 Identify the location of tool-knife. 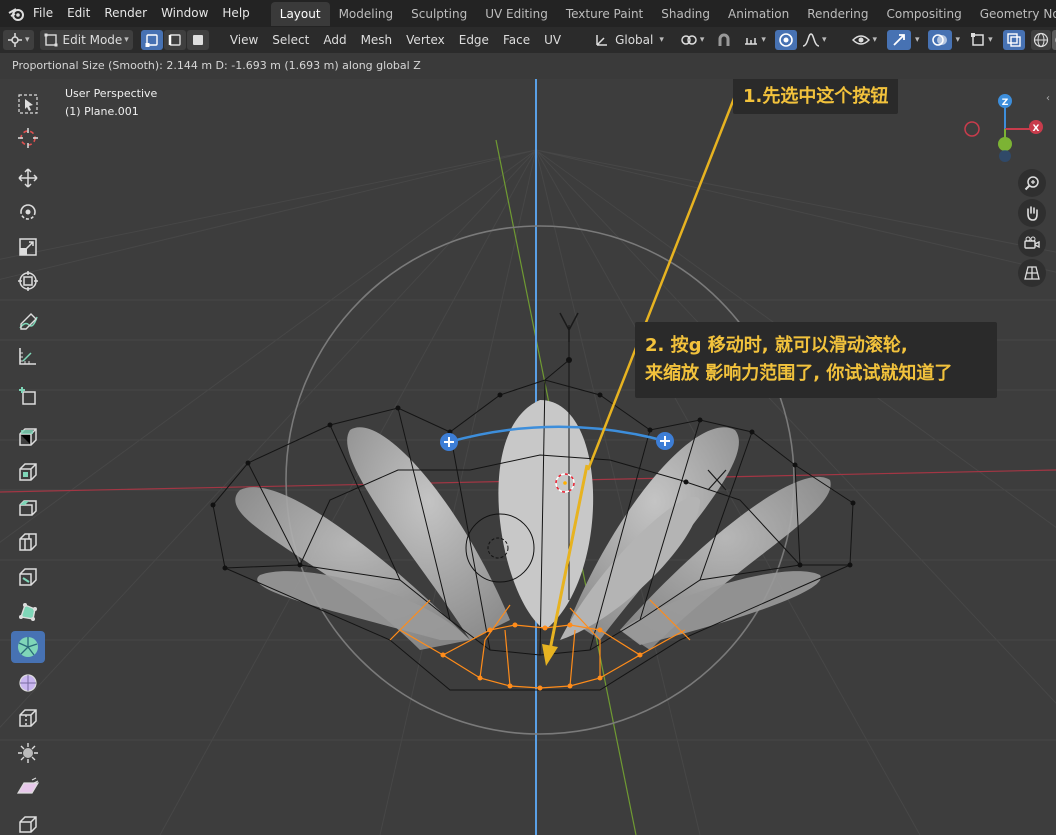
(28, 577).